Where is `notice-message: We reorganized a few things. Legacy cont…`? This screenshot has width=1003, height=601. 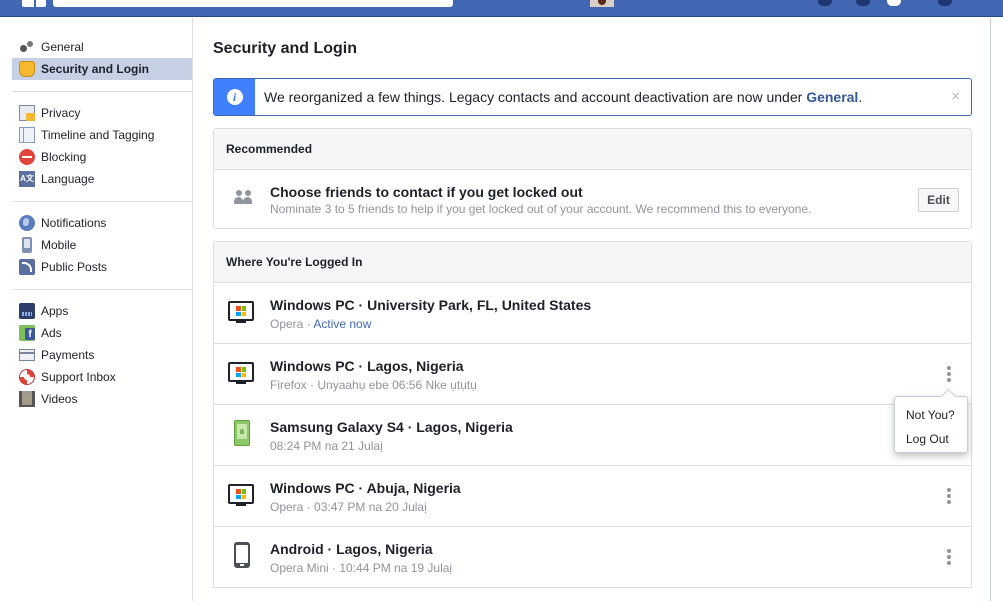 notice-message: We reorganized a few things. Legacy cont… is located at coordinates (563, 97).